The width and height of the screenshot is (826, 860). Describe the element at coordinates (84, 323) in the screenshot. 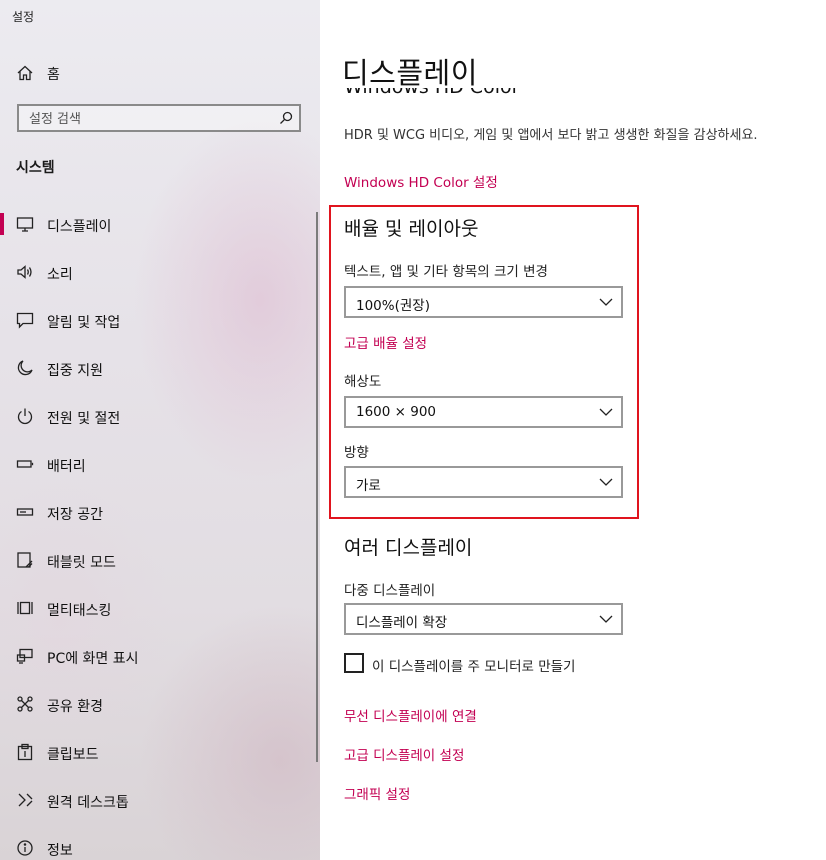

I see `sidebar-item-label: 알림 및 작업` at that location.